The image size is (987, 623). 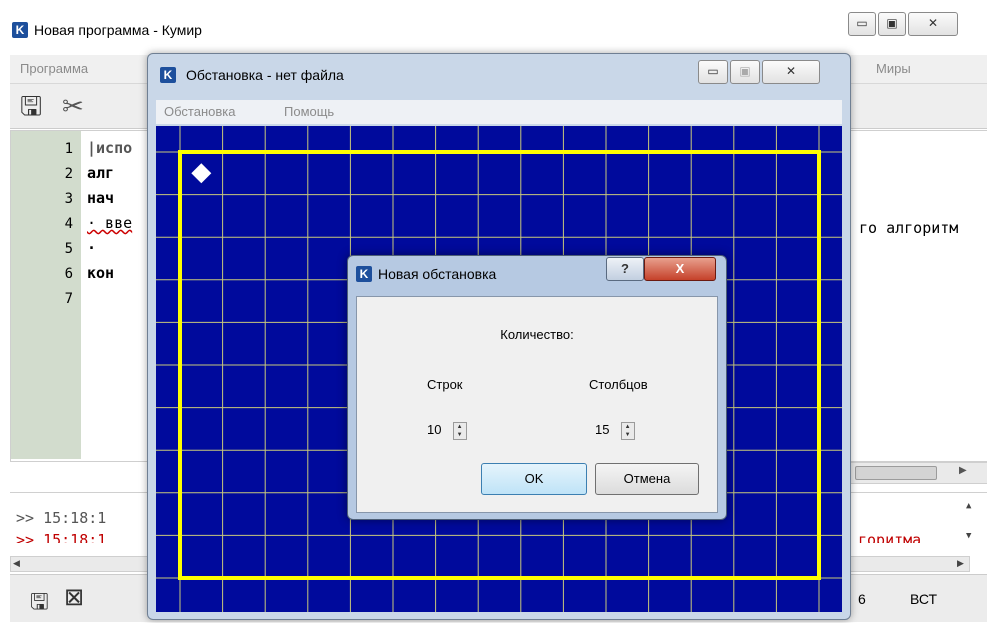 What do you see at coordinates (971, 525) in the screenshot?
I see `console-vscrollbar: ▲ ▼` at bounding box center [971, 525].